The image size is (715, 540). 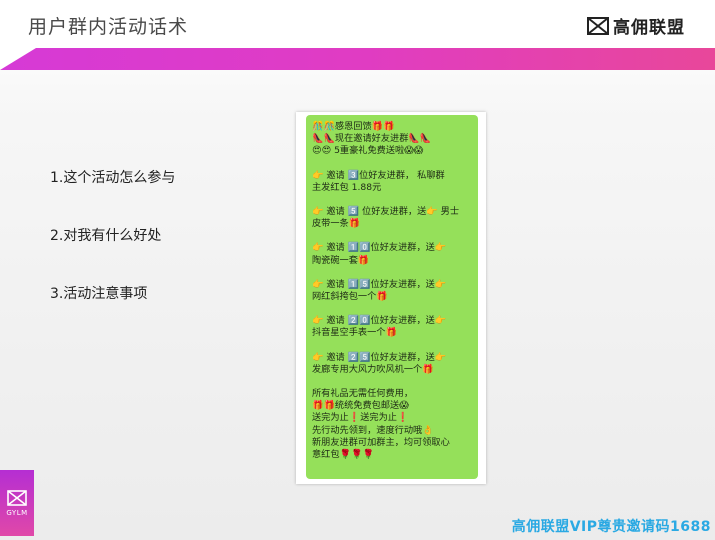 What do you see at coordinates (106, 236) in the screenshot?
I see `question-item: 2.对我有什么好处` at bounding box center [106, 236].